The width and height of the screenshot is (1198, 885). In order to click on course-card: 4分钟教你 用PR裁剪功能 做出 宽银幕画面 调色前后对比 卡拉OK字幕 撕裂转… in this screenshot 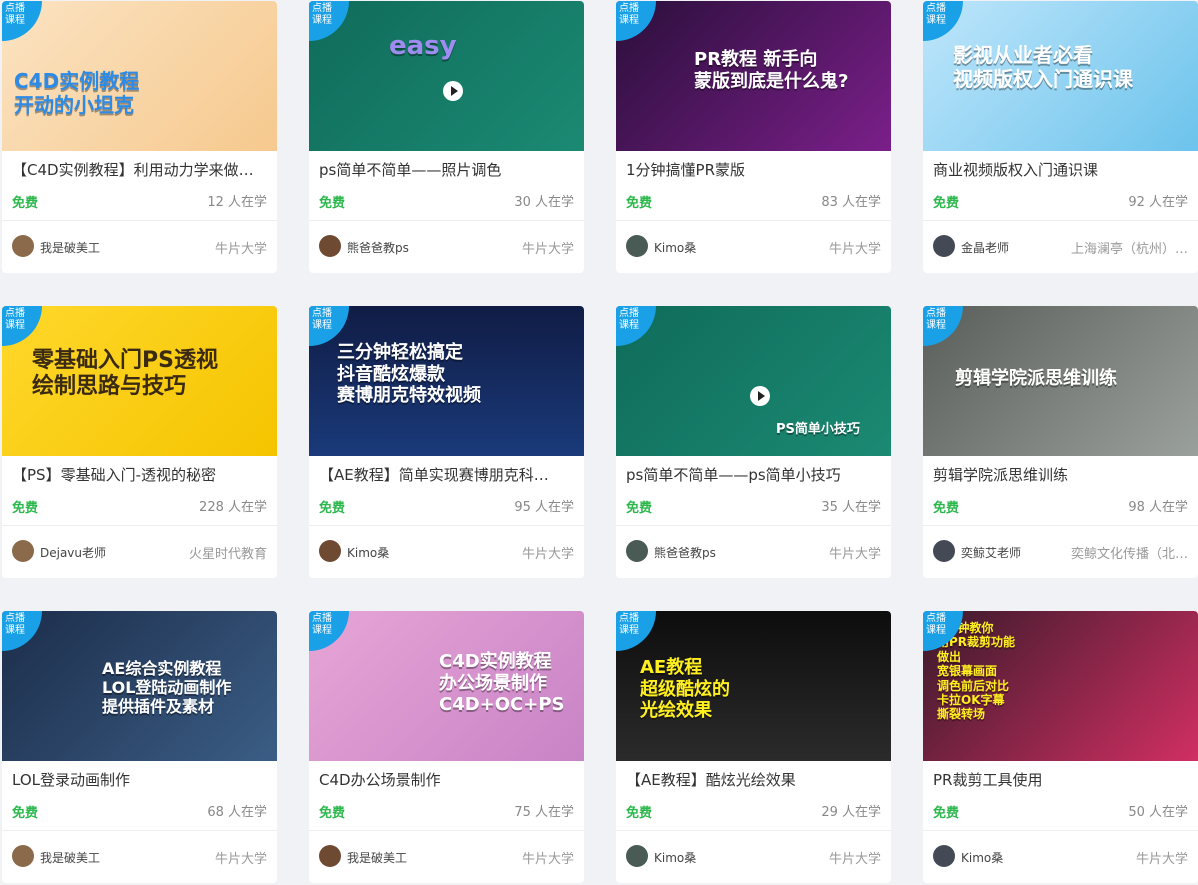, I will do `click(1060, 747)`.